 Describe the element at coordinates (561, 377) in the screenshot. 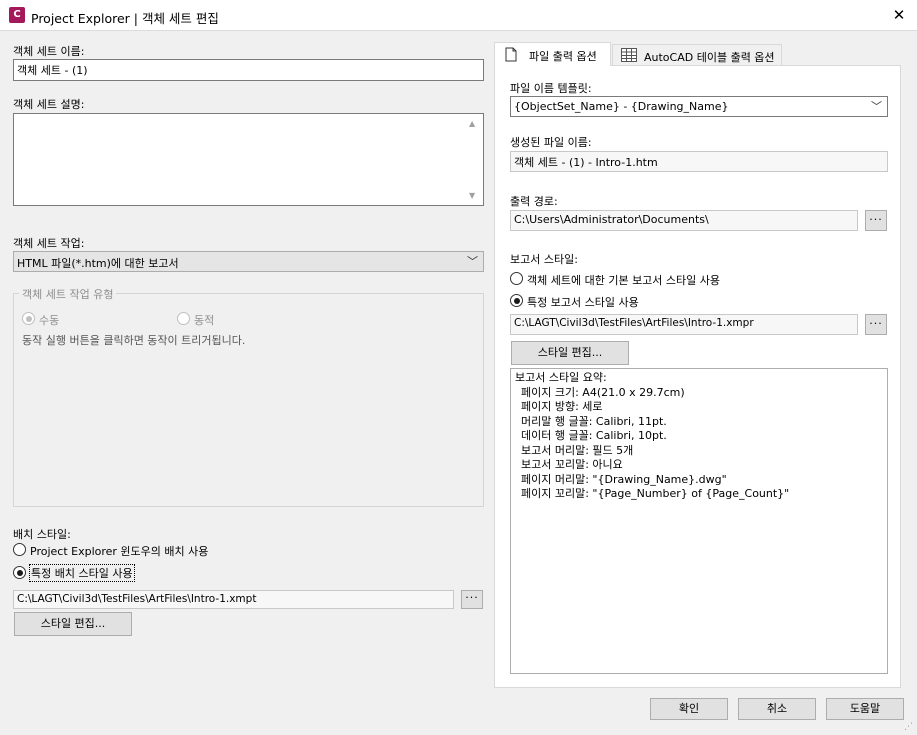

I see `summary-line: 보고서 스타일 요약:` at that location.